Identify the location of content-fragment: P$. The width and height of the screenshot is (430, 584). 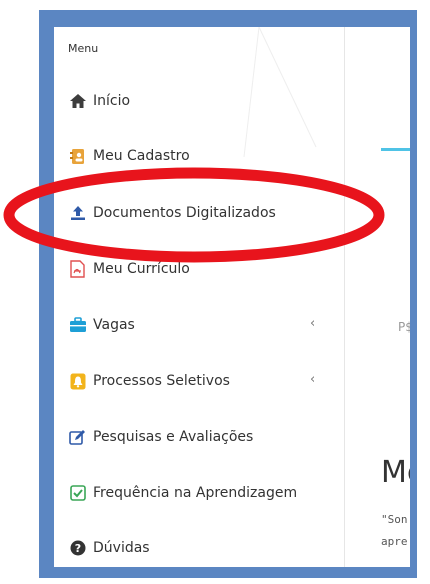
(404, 327).